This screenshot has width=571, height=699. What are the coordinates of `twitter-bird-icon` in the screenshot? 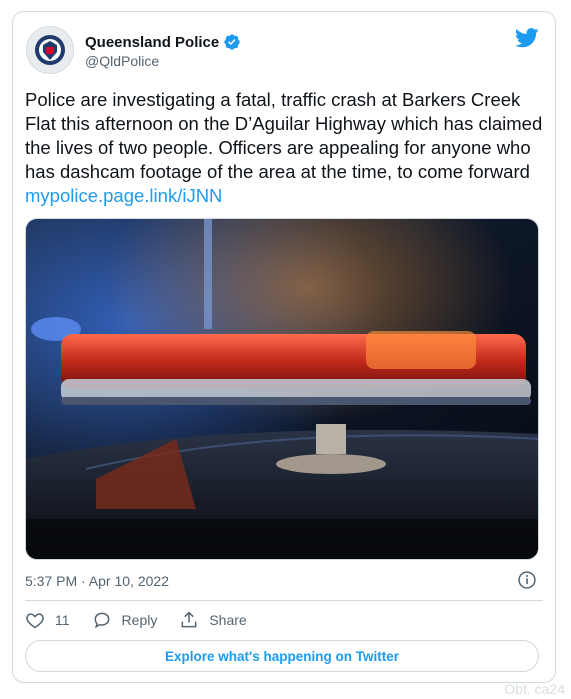 It's located at (527, 38).